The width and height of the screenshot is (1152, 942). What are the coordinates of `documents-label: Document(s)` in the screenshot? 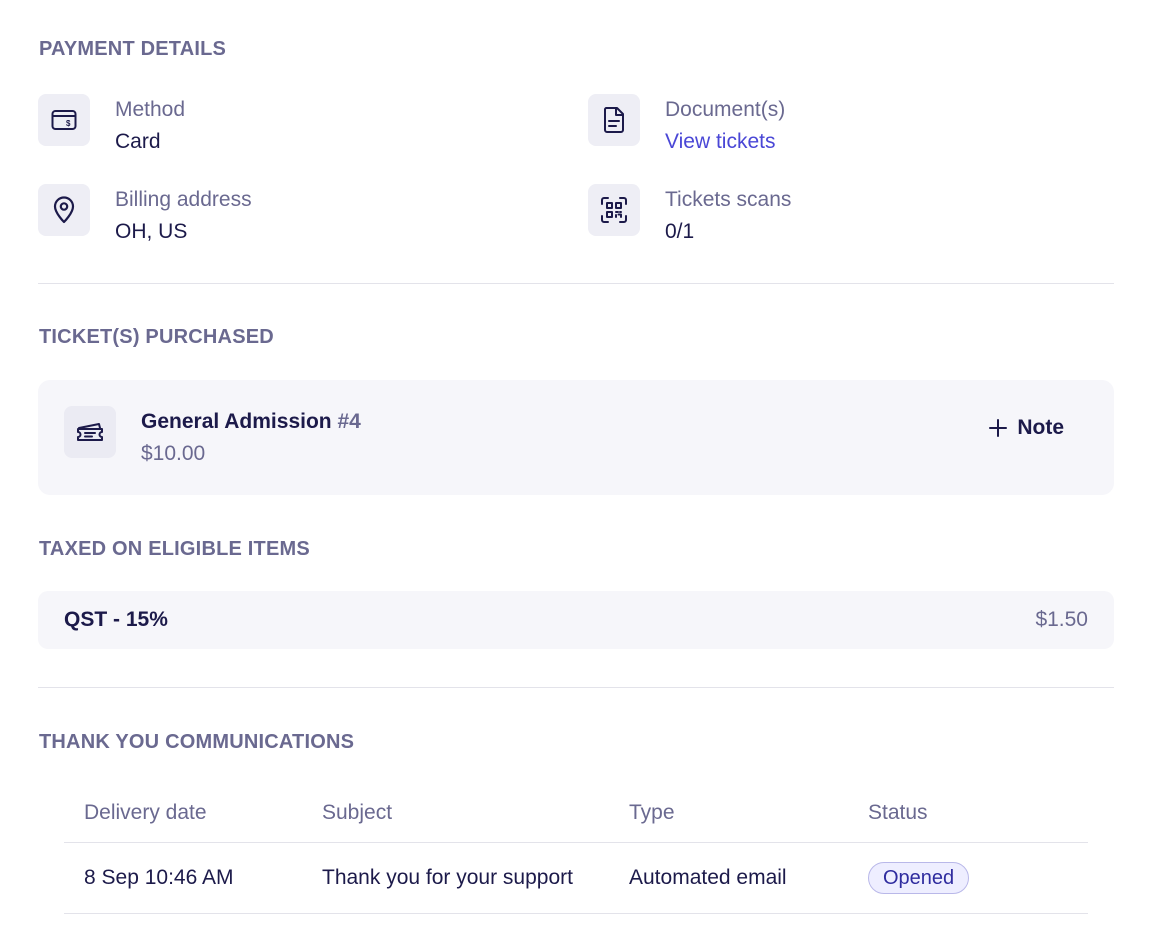 It's located at (725, 109).